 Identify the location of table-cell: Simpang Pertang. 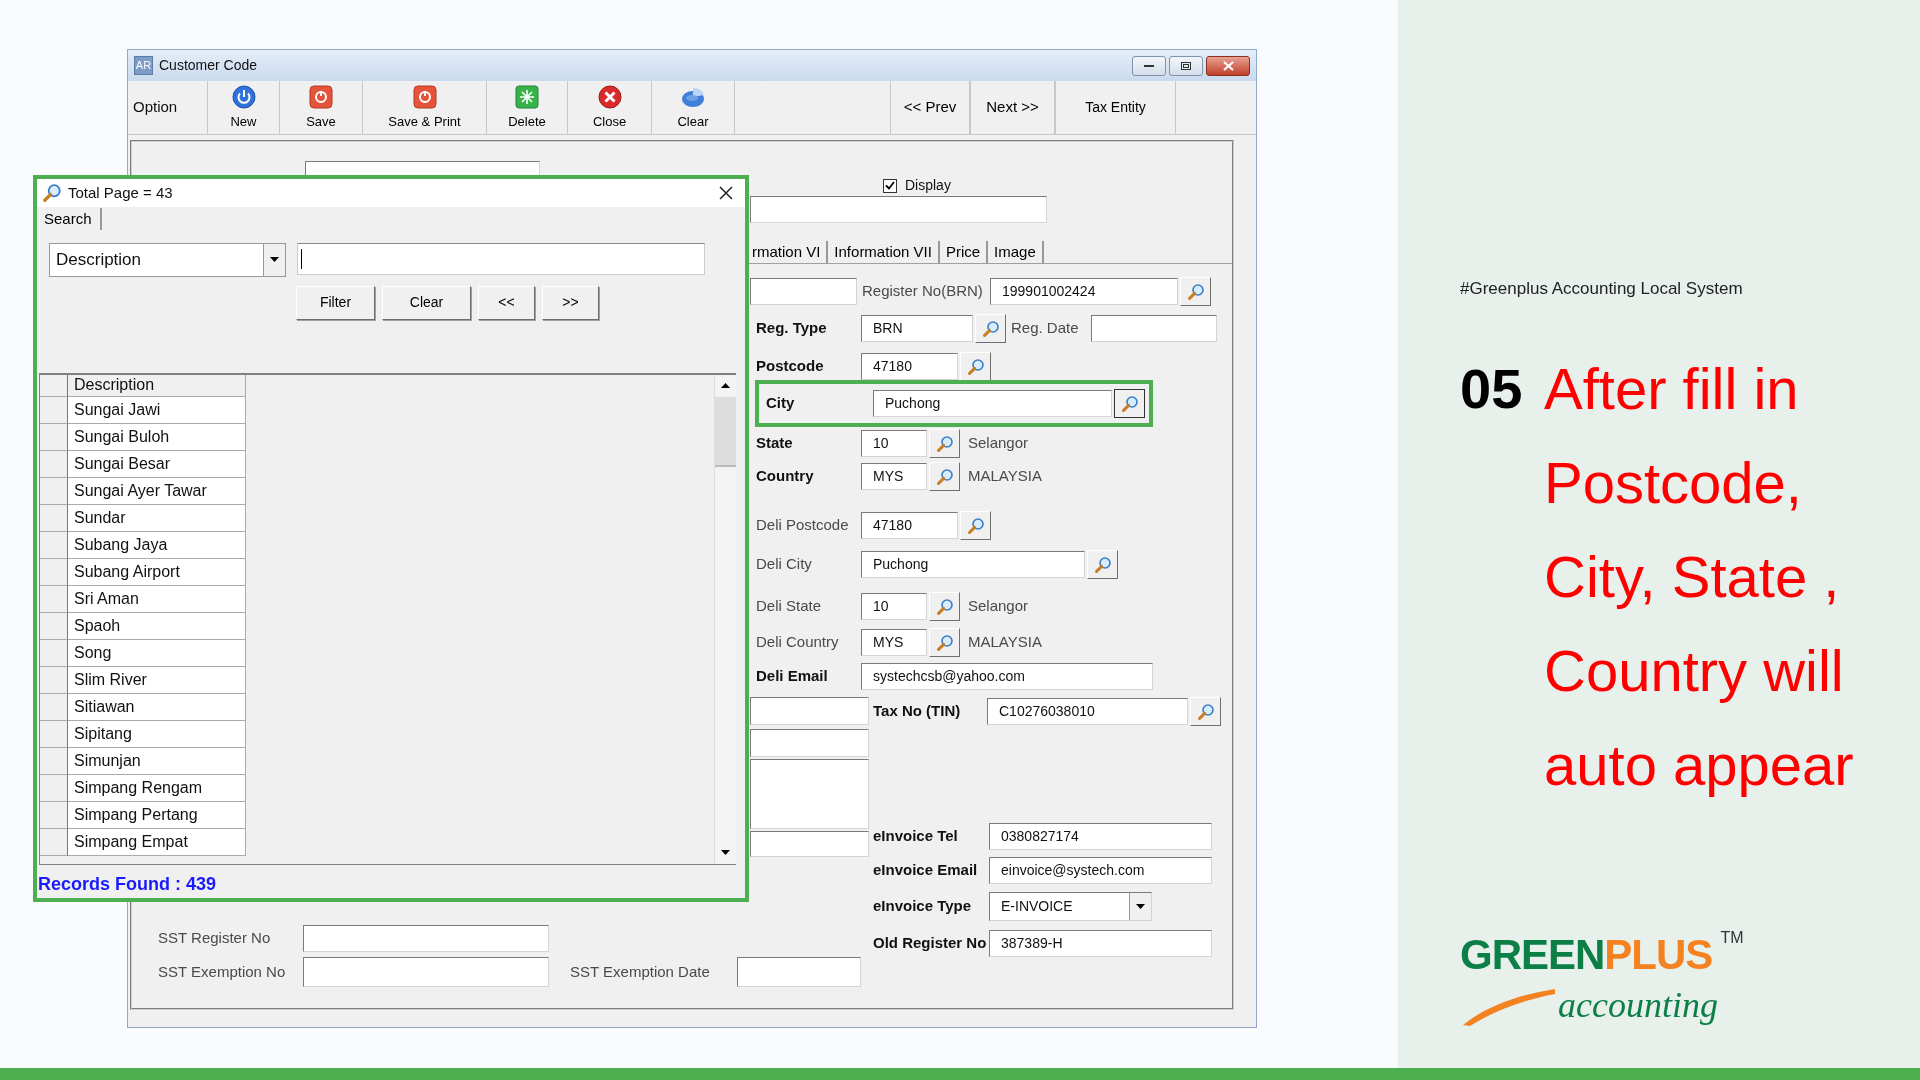
(157, 815).